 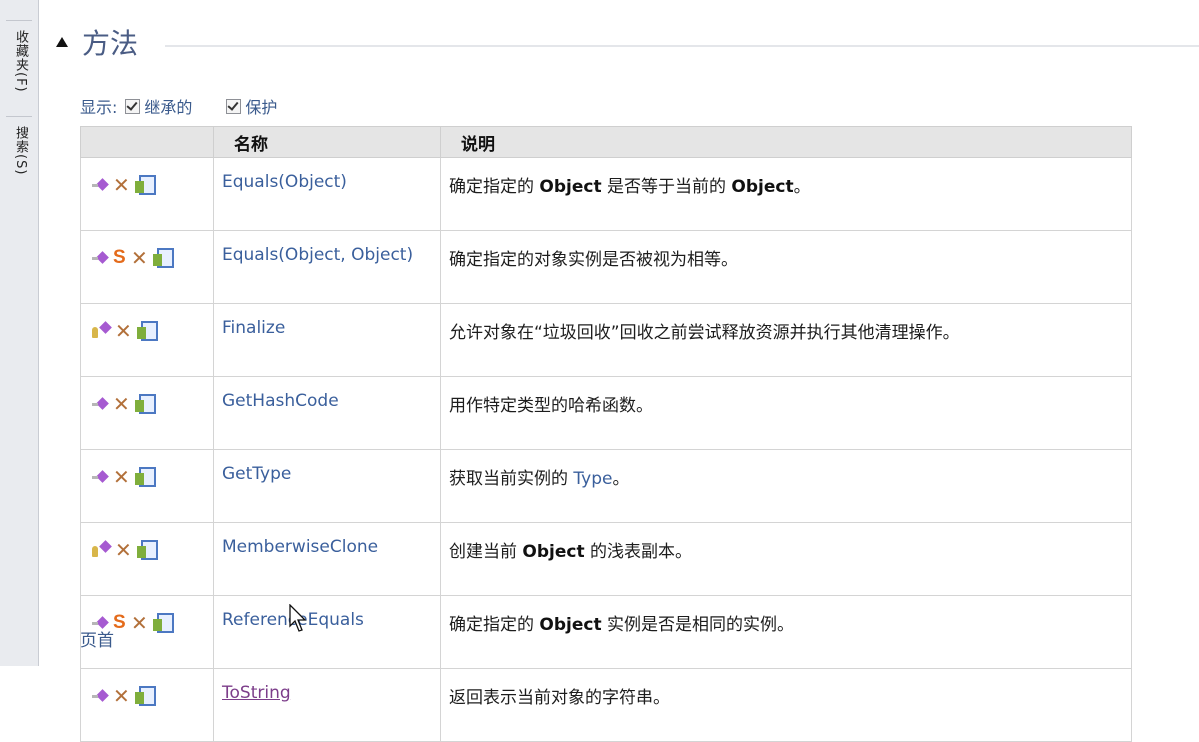 I want to click on sidebar-tab-search: 搜索(S), so click(x=19, y=150).